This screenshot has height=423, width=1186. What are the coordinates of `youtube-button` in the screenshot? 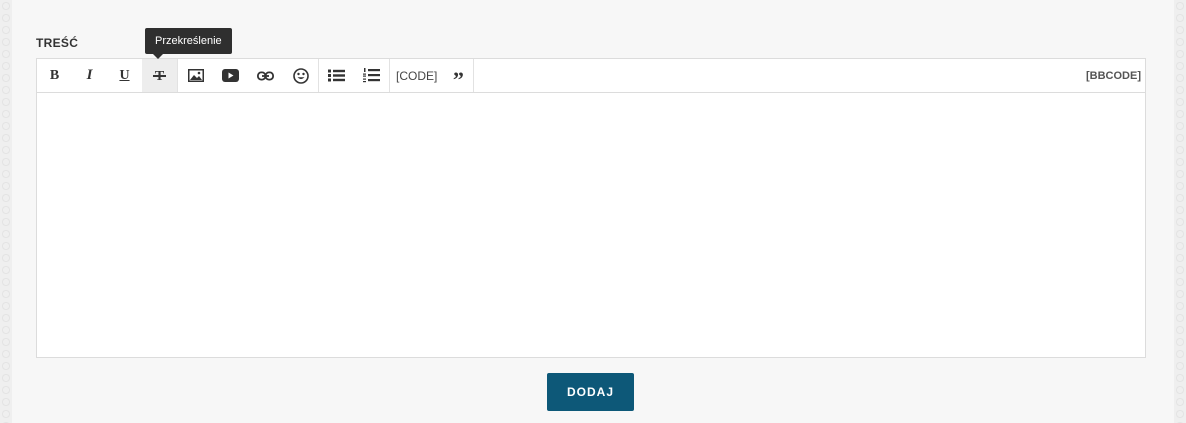 It's located at (230, 75).